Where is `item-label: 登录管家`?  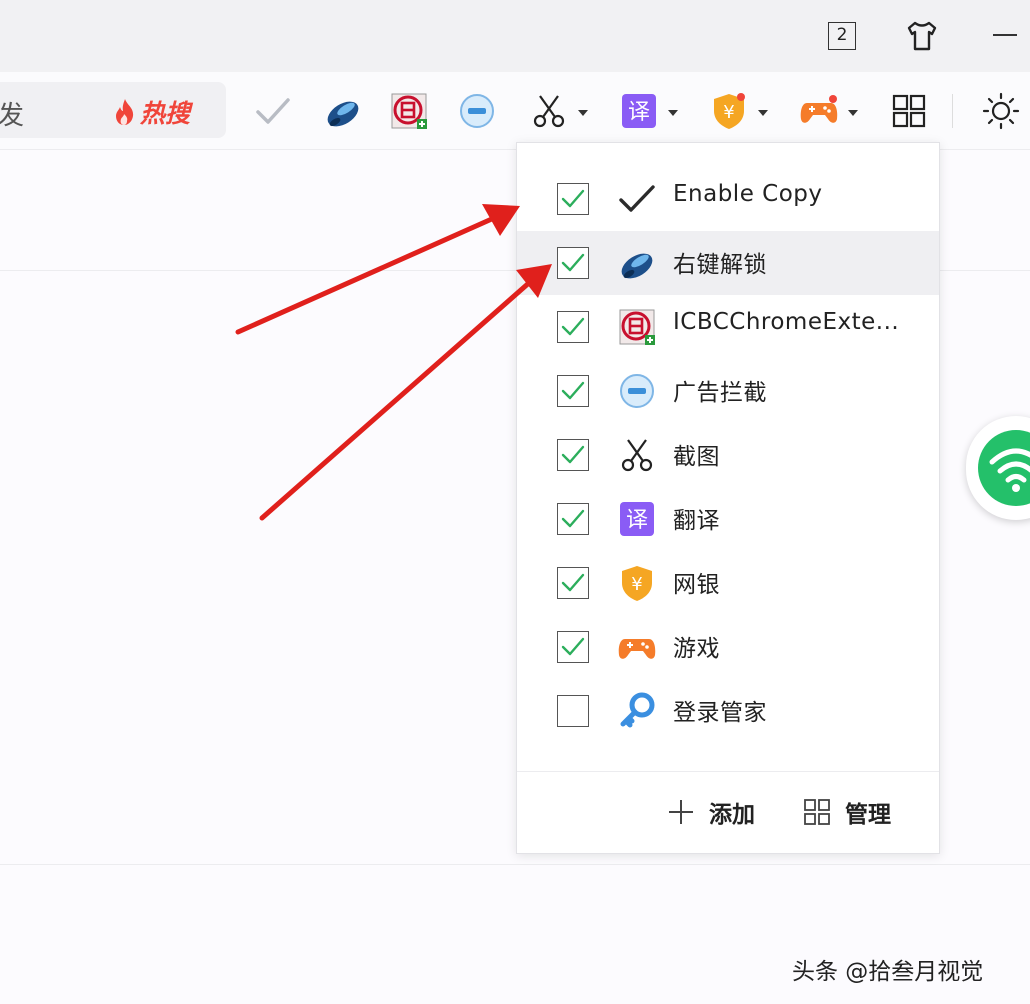
item-label: 登录管家 is located at coordinates (720, 713).